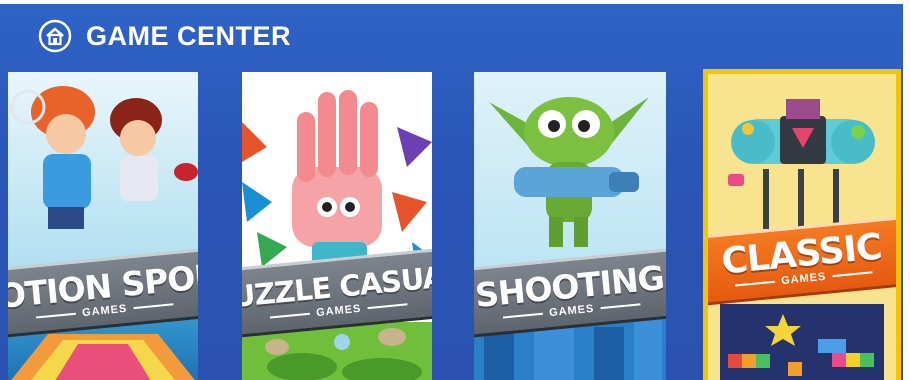 This screenshot has width=910, height=380. Describe the element at coordinates (189, 35) in the screenshot. I see `page-title: GAME CENTER` at that location.